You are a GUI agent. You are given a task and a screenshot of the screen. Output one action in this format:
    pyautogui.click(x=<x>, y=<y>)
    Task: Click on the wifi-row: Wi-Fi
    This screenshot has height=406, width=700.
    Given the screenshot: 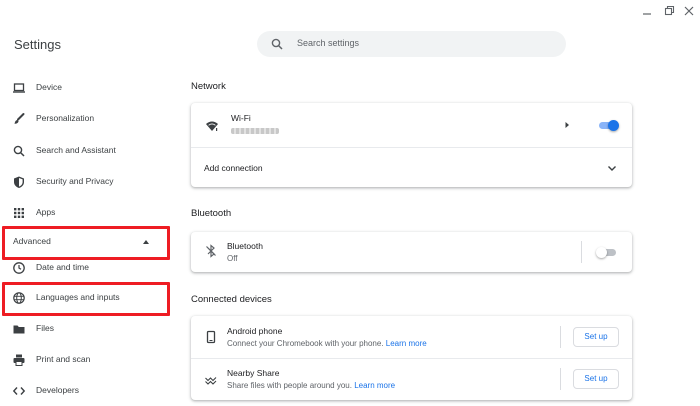 What is the action you would take?
    pyautogui.click(x=411, y=125)
    